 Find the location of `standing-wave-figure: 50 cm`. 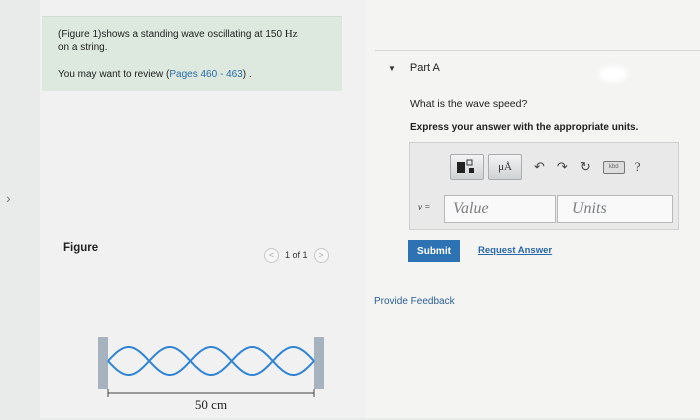

standing-wave-figure: 50 cm is located at coordinates (214, 375).